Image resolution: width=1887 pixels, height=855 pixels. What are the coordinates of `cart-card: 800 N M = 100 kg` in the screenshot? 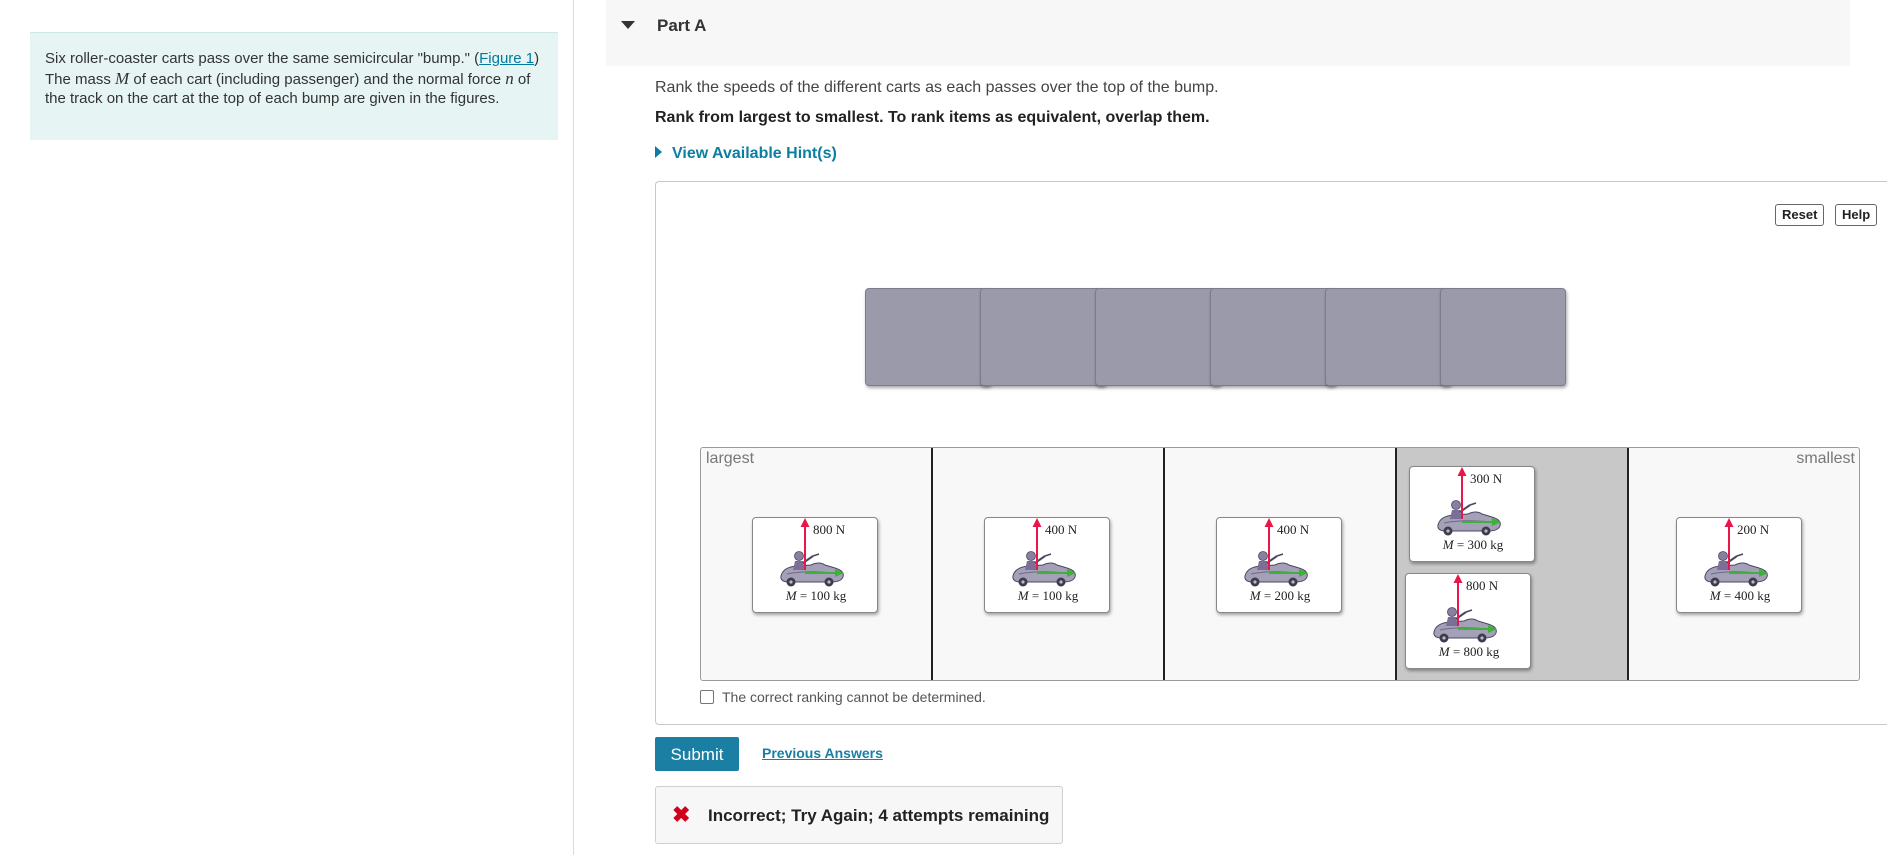 It's located at (815, 565).